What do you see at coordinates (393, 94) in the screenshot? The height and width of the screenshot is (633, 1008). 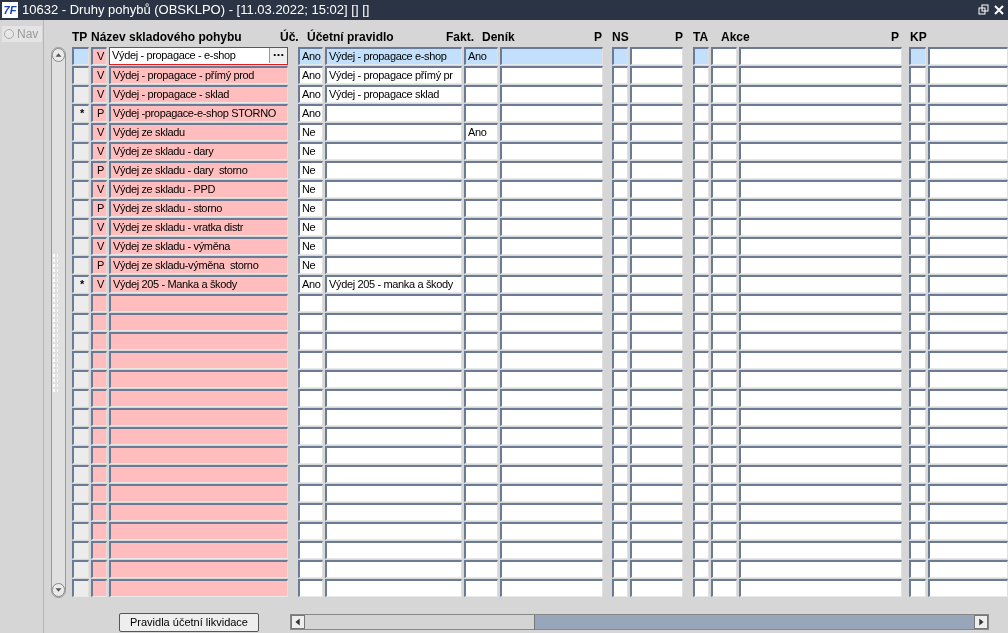 I see `rule-field: Výdej - propagace sklad` at bounding box center [393, 94].